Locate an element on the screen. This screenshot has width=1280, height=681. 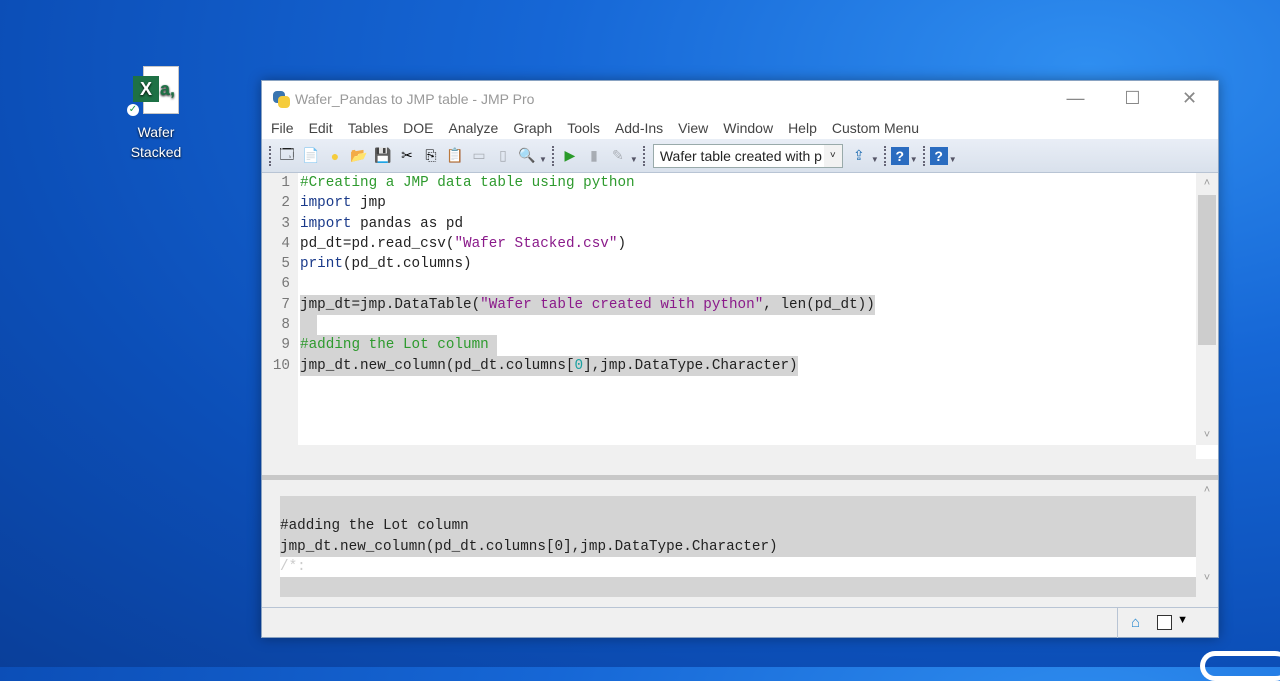
code-text: import jmp is located at coordinates (343, 203).